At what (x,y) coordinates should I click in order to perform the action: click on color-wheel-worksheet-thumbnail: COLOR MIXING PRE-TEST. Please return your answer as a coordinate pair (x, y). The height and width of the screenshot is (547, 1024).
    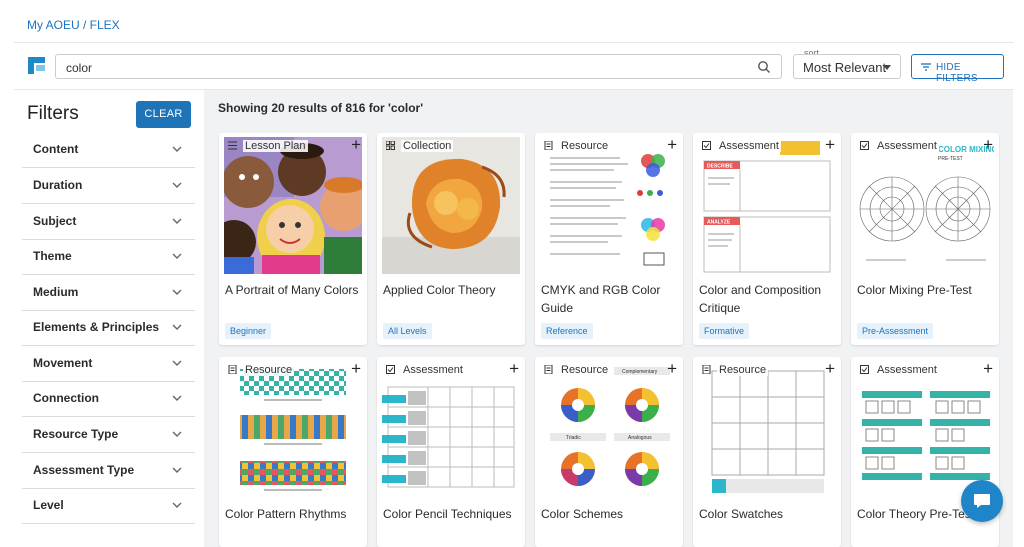
    Looking at the image, I should click on (925, 205).